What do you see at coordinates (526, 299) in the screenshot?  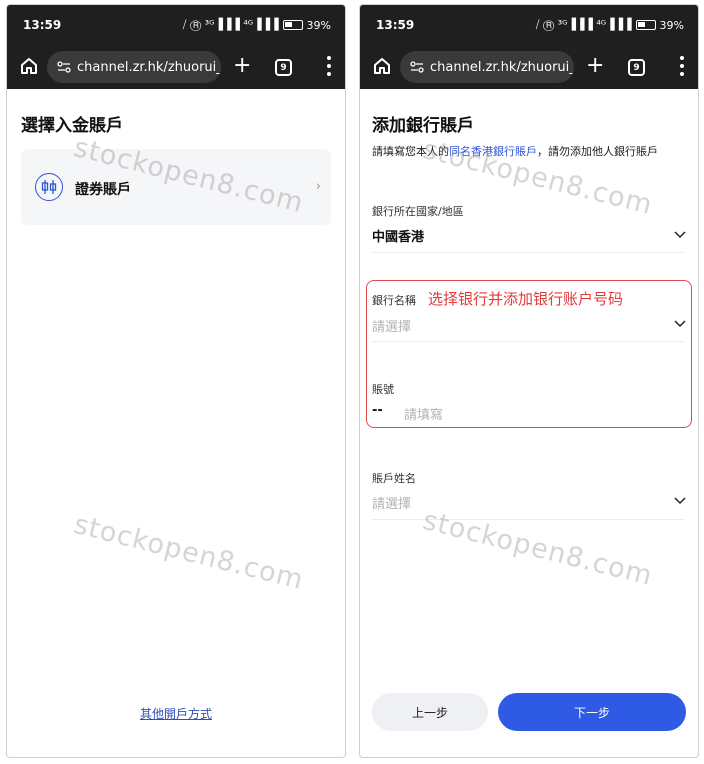 I see `annotation-text: 选择银行并添加银行账户号码` at bounding box center [526, 299].